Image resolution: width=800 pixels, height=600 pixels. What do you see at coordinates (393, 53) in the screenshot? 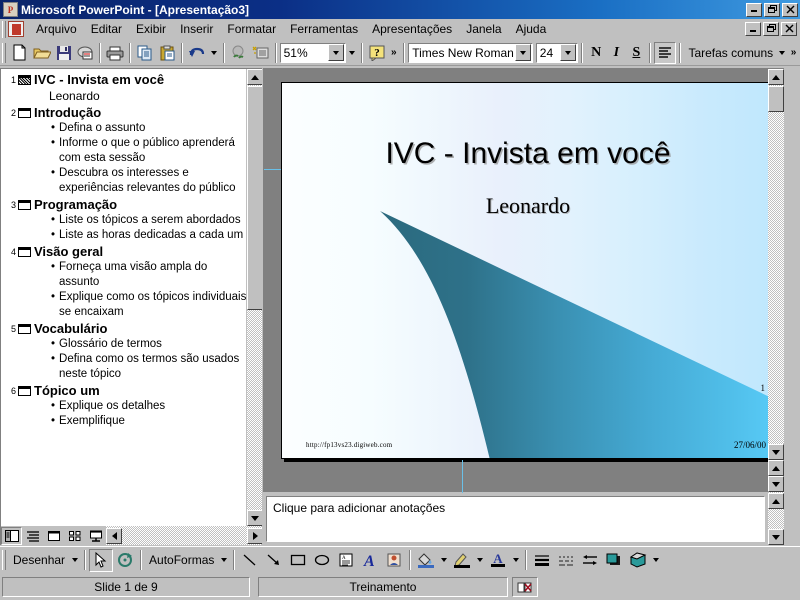
I see `standard-toolbar-overflow: »` at bounding box center [393, 53].